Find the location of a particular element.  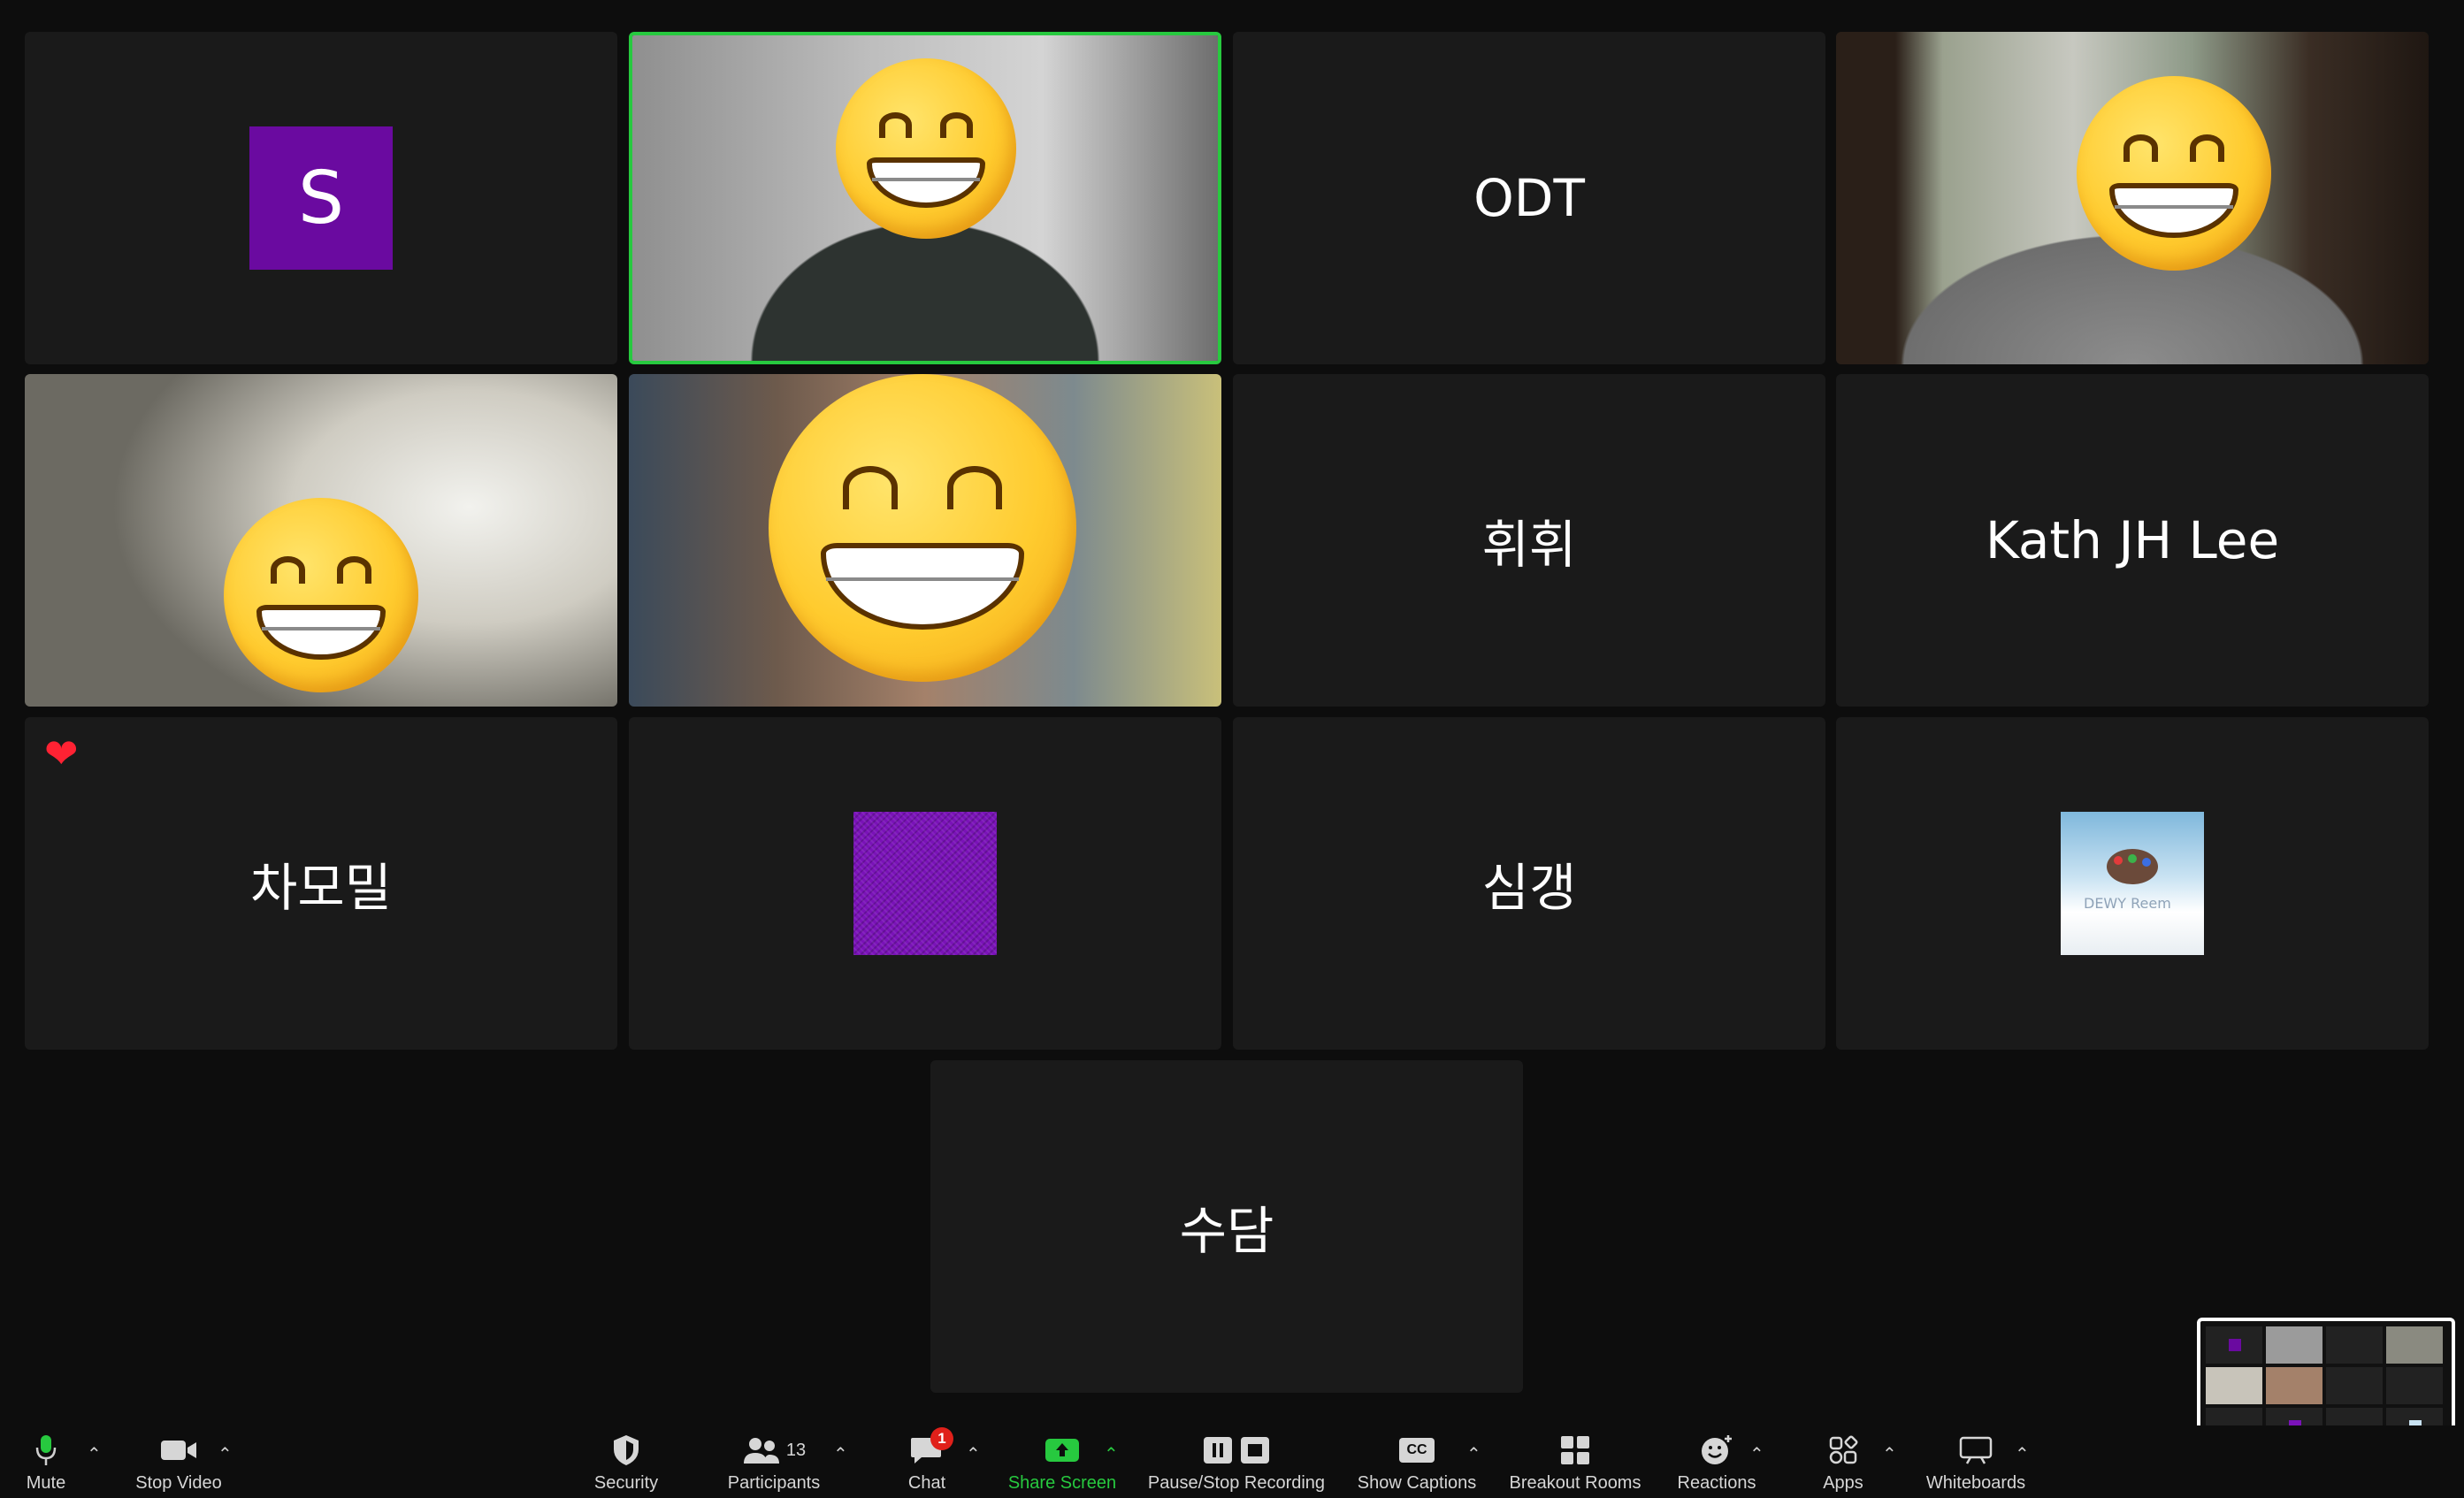

pause-stop-recording-button: Pause/Stop Recording is located at coordinates (1236, 1462).